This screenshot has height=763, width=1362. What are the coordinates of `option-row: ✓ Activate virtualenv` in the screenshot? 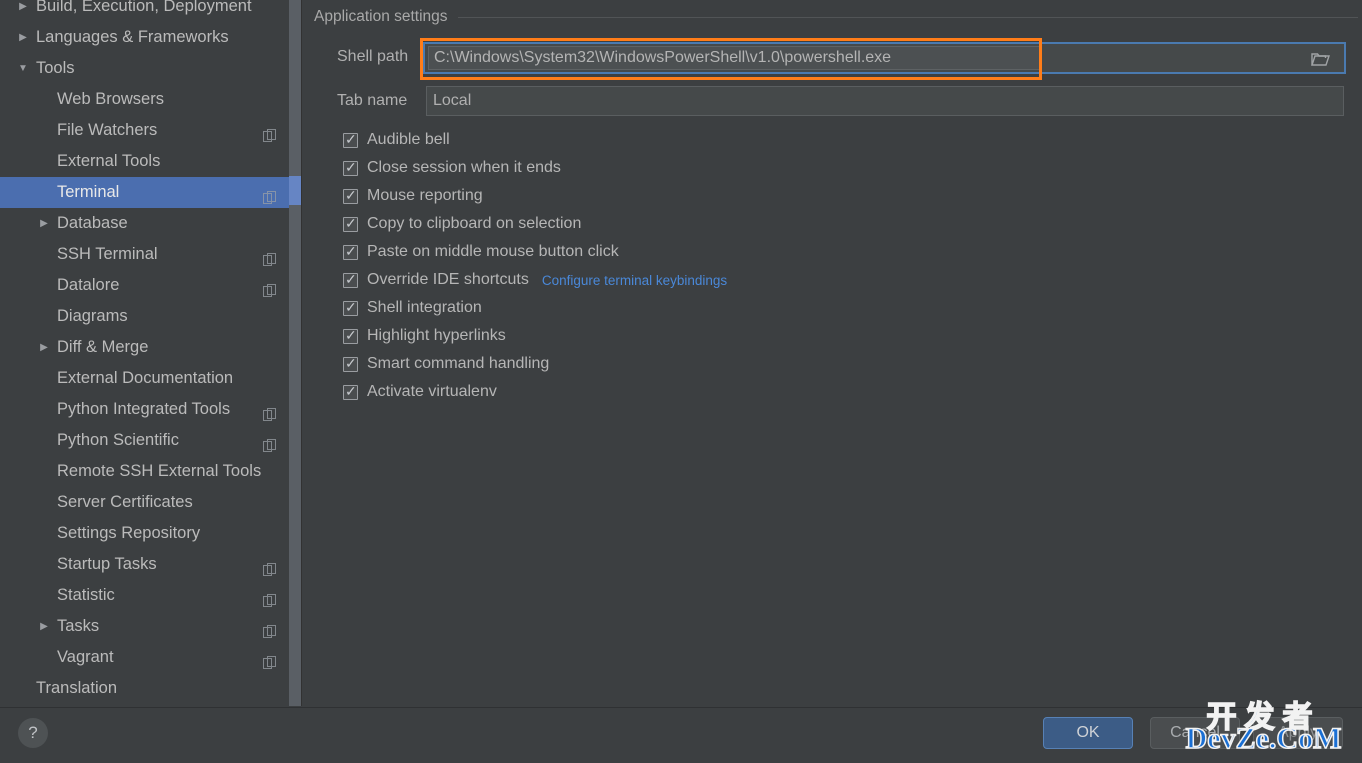 It's located at (793, 392).